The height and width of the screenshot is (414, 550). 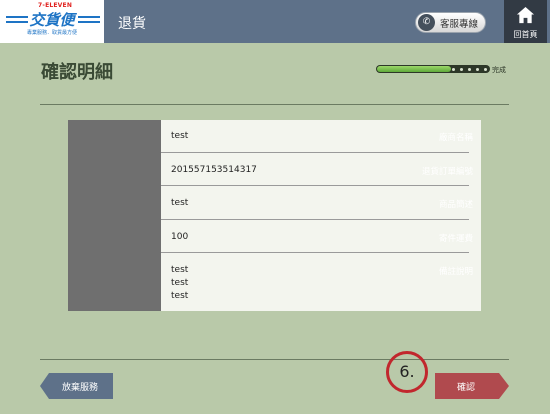 What do you see at coordinates (455, 138) in the screenshot?
I see `vendor-name-label: 廠商名稱` at bounding box center [455, 138].